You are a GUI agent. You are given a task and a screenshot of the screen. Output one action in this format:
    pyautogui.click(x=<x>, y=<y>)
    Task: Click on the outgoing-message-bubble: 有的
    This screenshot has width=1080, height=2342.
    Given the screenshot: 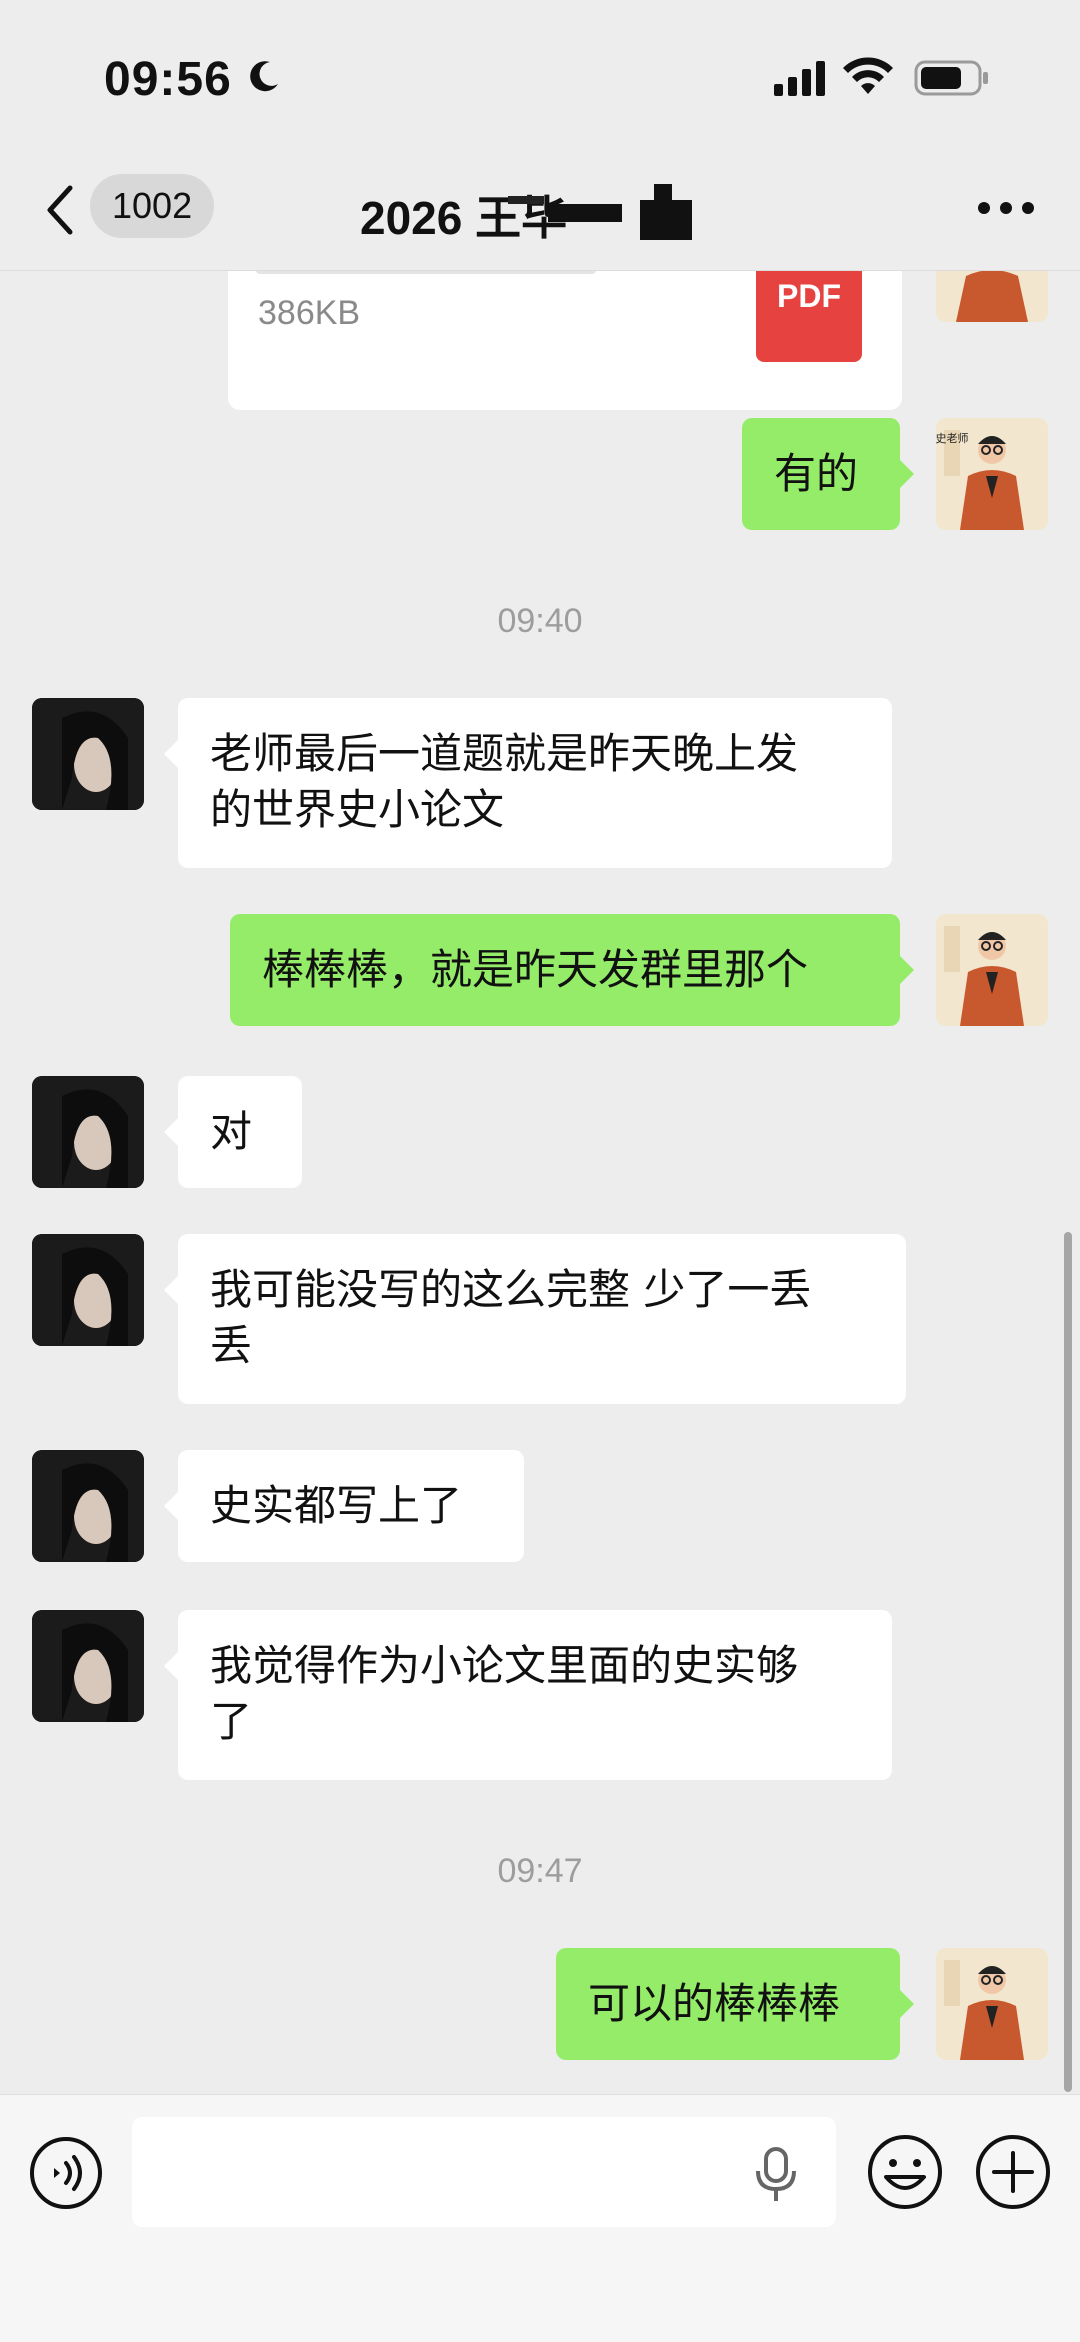 What is the action you would take?
    pyautogui.click(x=828, y=474)
    